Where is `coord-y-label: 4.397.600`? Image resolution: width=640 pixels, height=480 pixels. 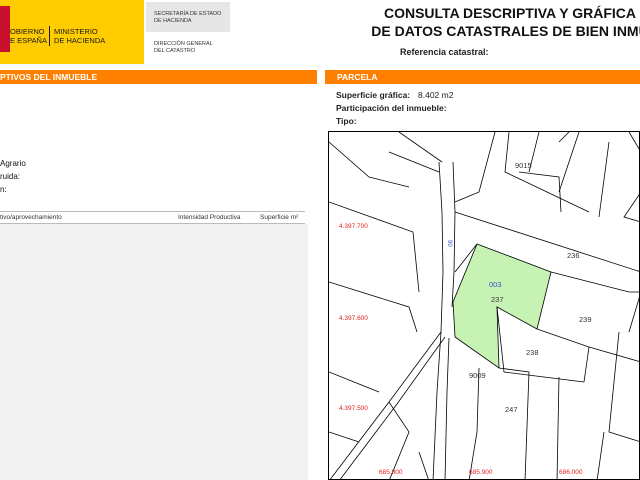
coord-y-label: 4.397.600 is located at coordinates (353, 318).